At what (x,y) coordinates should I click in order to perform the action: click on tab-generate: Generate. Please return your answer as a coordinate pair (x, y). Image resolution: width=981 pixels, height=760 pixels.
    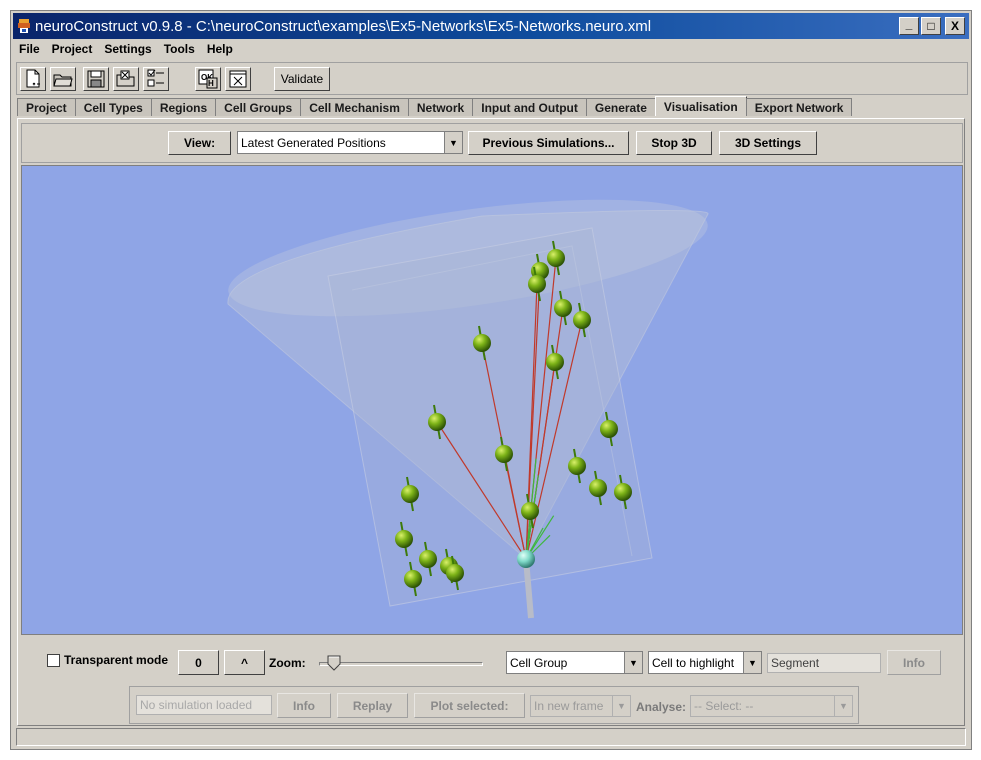
    Looking at the image, I should click on (620, 107).